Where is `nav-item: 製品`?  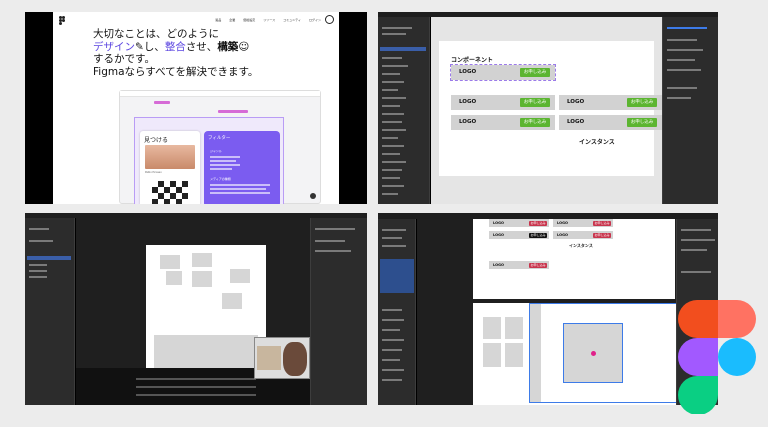 nav-item: 製品 is located at coordinates (218, 20).